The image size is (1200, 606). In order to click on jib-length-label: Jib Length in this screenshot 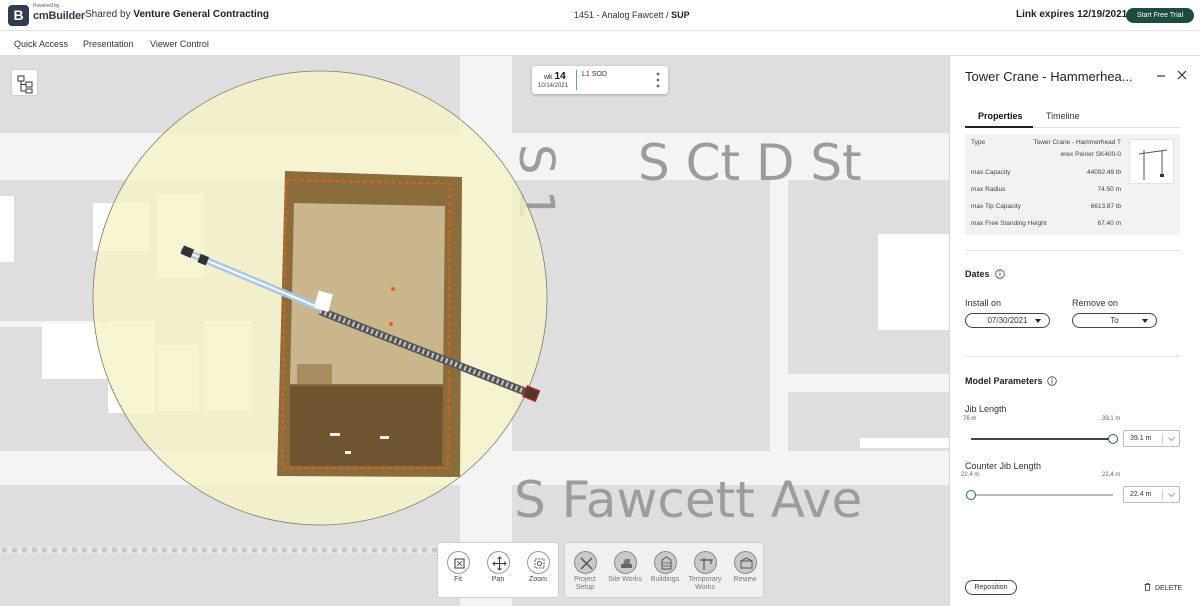, I will do `click(986, 409)`.